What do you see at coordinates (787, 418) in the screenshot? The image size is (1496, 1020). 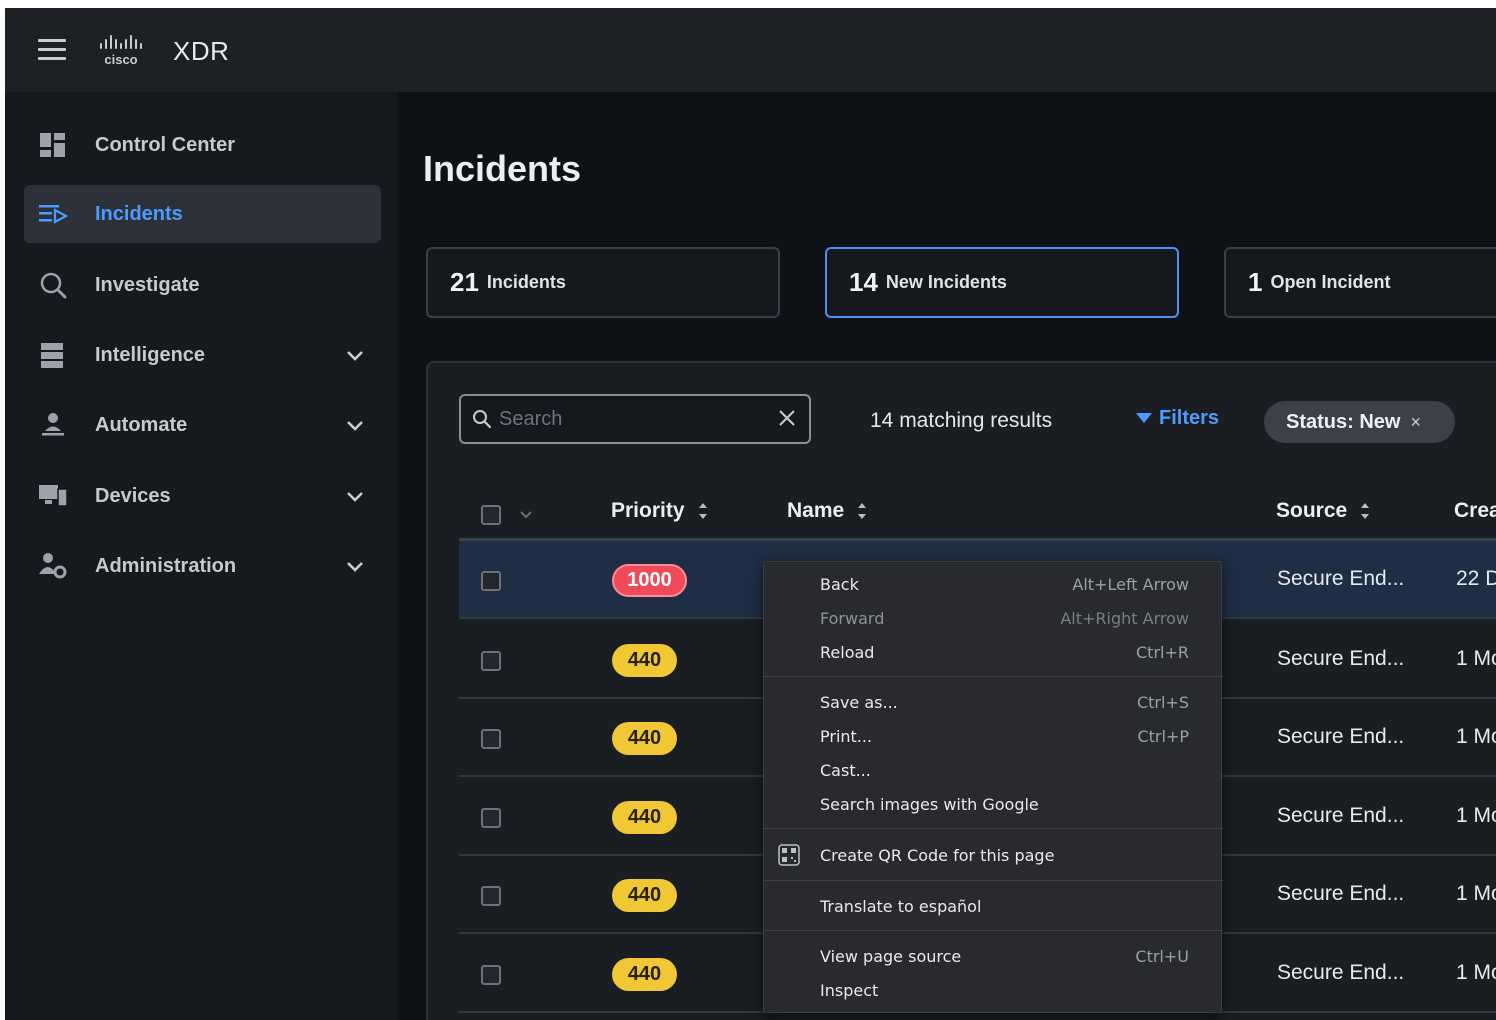 I see `close-icon` at bounding box center [787, 418].